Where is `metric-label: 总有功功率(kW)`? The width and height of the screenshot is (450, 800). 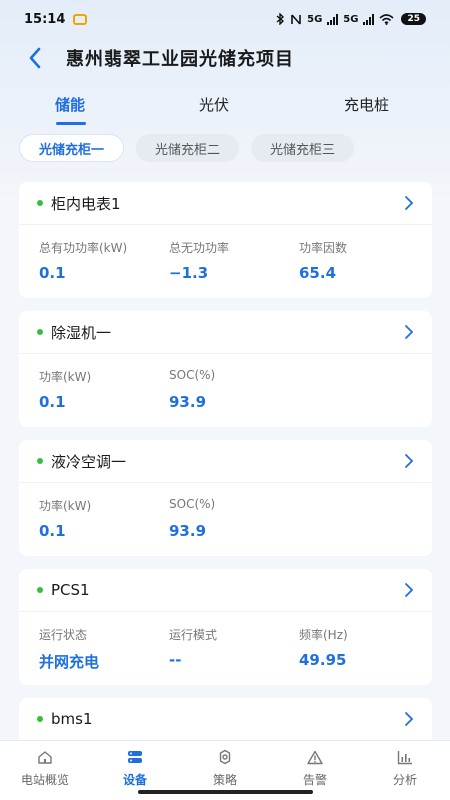 metric-label: 总有功功率(kW) is located at coordinates (83, 248).